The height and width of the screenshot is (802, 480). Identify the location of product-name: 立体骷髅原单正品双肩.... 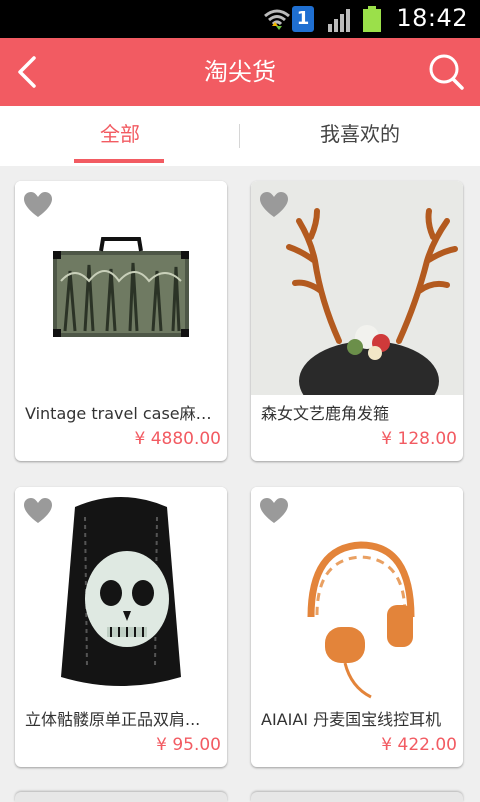
(113, 719).